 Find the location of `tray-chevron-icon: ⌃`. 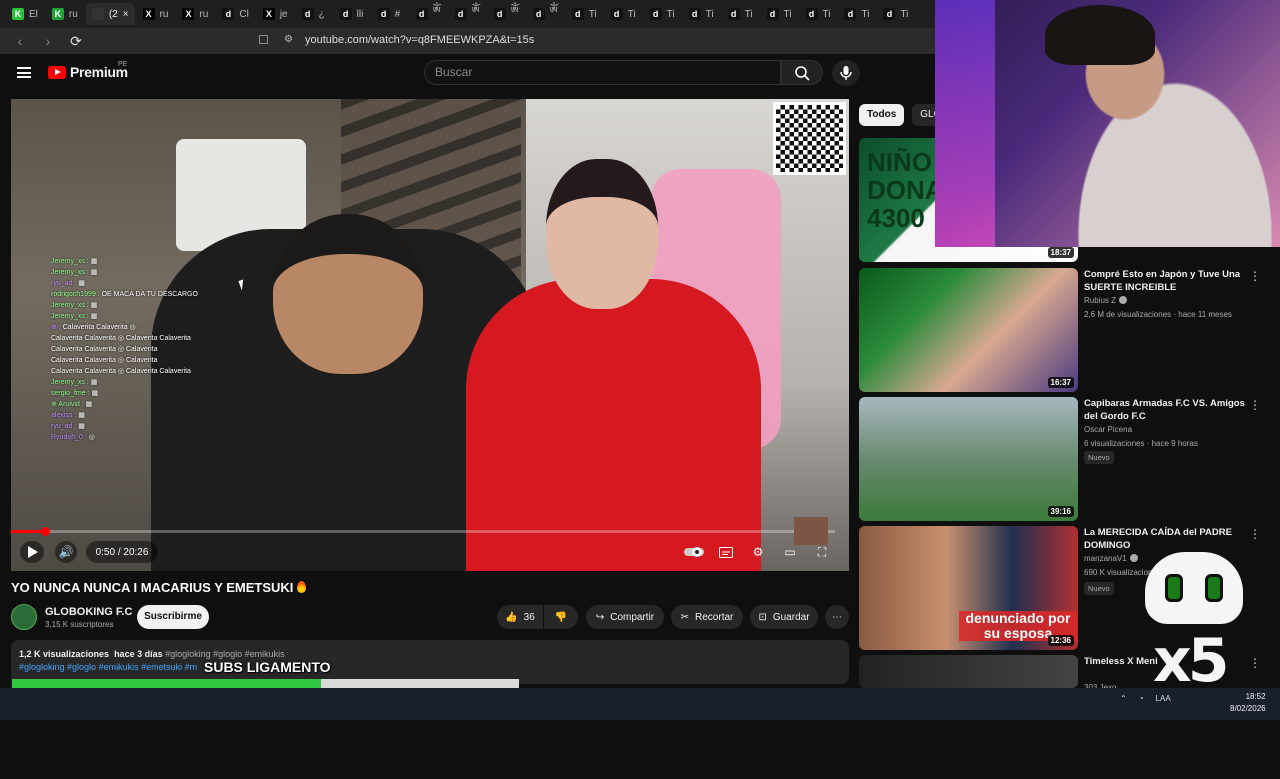

tray-chevron-icon: ⌃ is located at coordinates (1123, 698).